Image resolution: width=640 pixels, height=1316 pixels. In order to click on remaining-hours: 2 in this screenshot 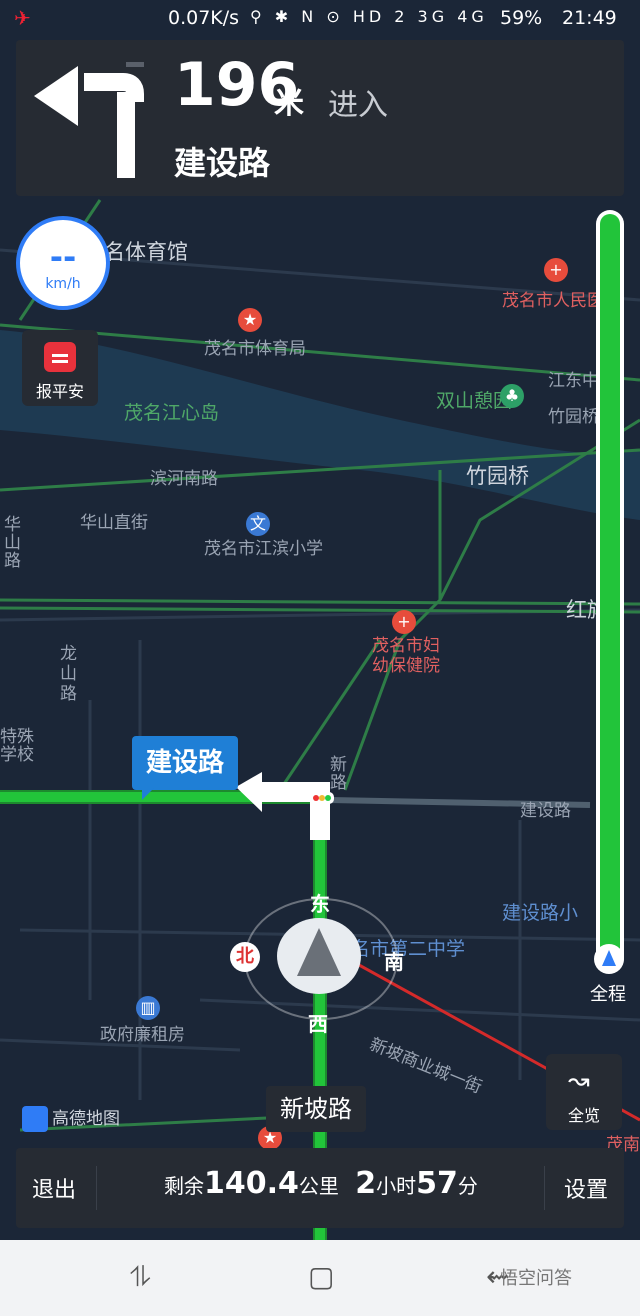, I will do `click(366, 1183)`.